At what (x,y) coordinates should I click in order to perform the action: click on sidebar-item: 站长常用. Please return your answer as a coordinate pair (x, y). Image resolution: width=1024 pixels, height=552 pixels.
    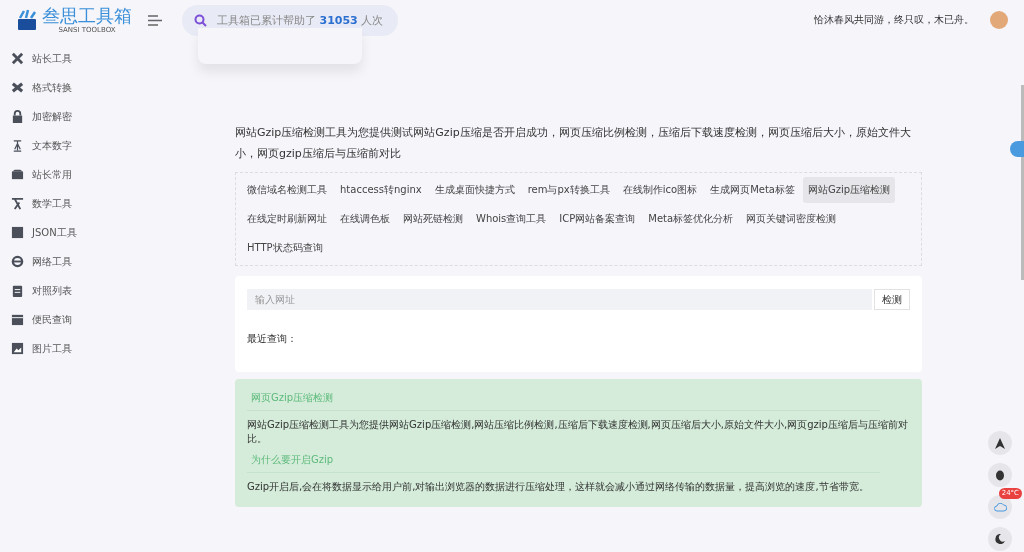
    Looking at the image, I should click on (80, 174).